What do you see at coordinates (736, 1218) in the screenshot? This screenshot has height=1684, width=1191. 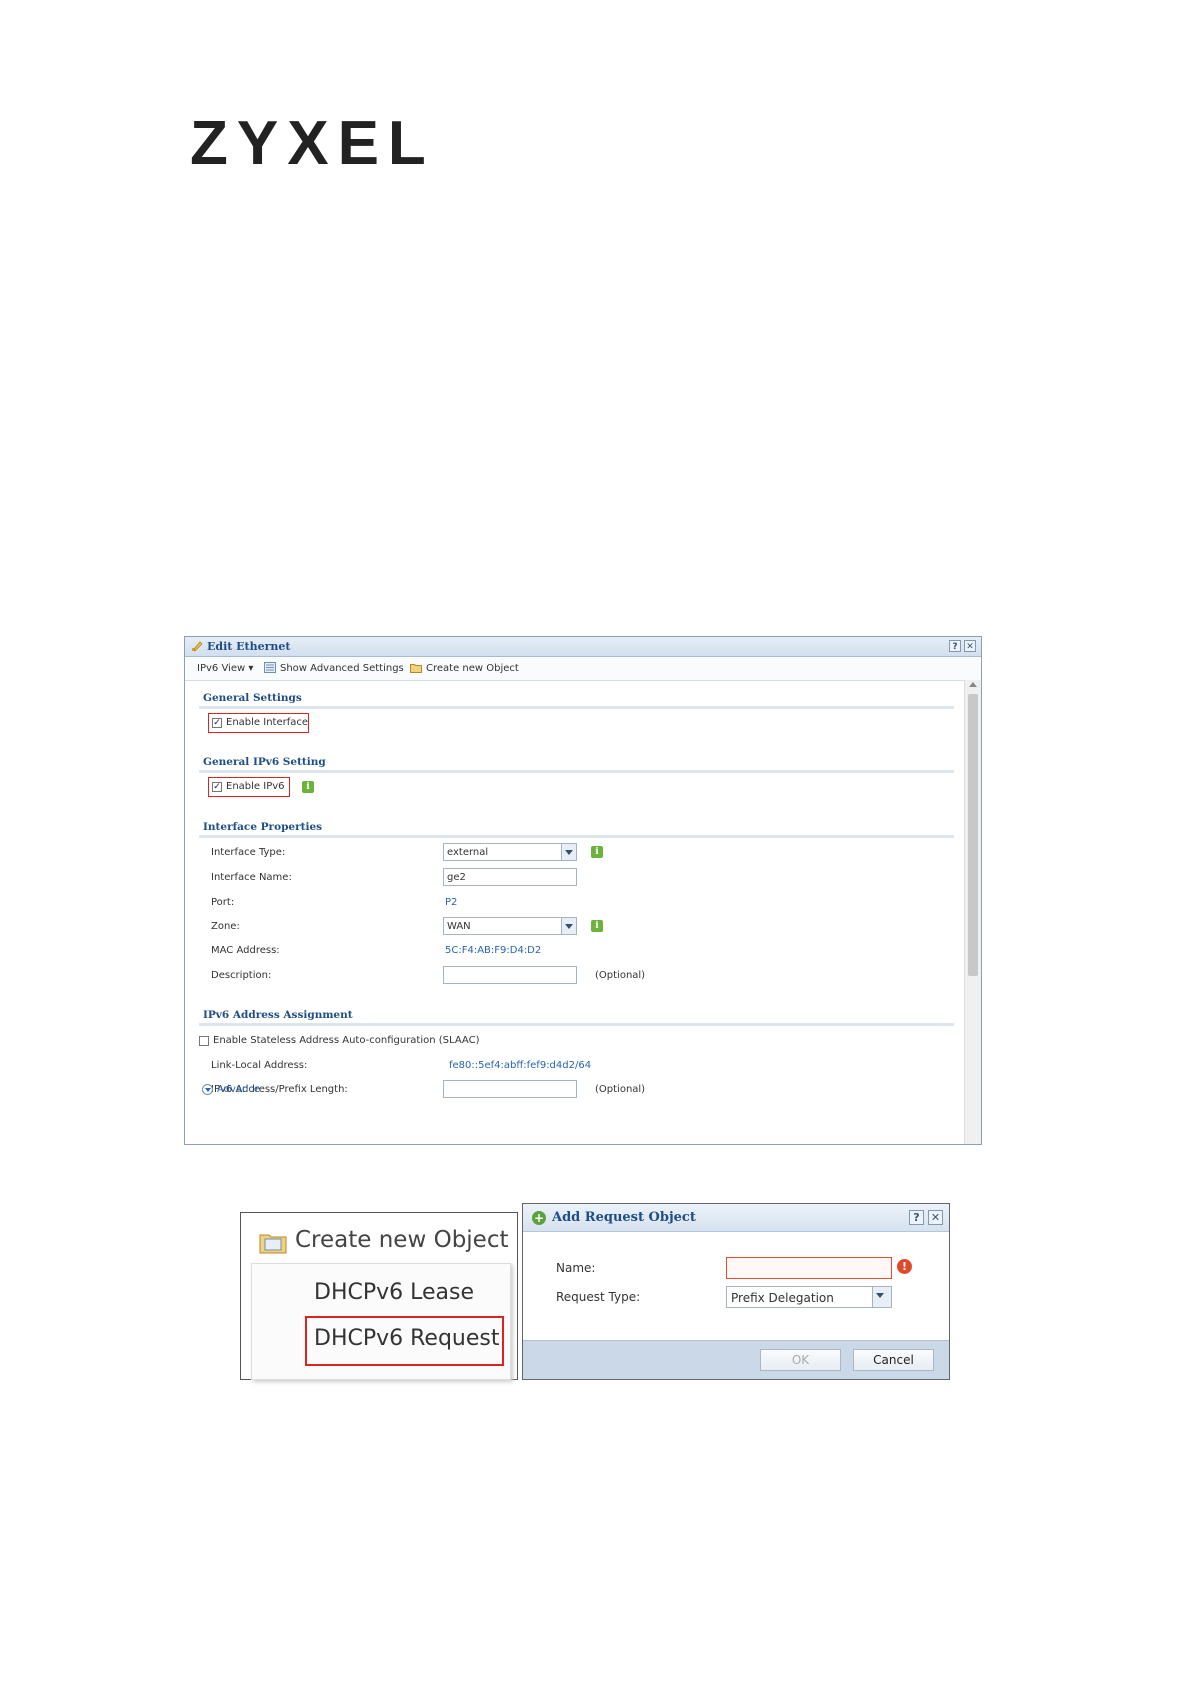 I see `dialog-titlebar: + Add Request Object ? ✕` at bounding box center [736, 1218].